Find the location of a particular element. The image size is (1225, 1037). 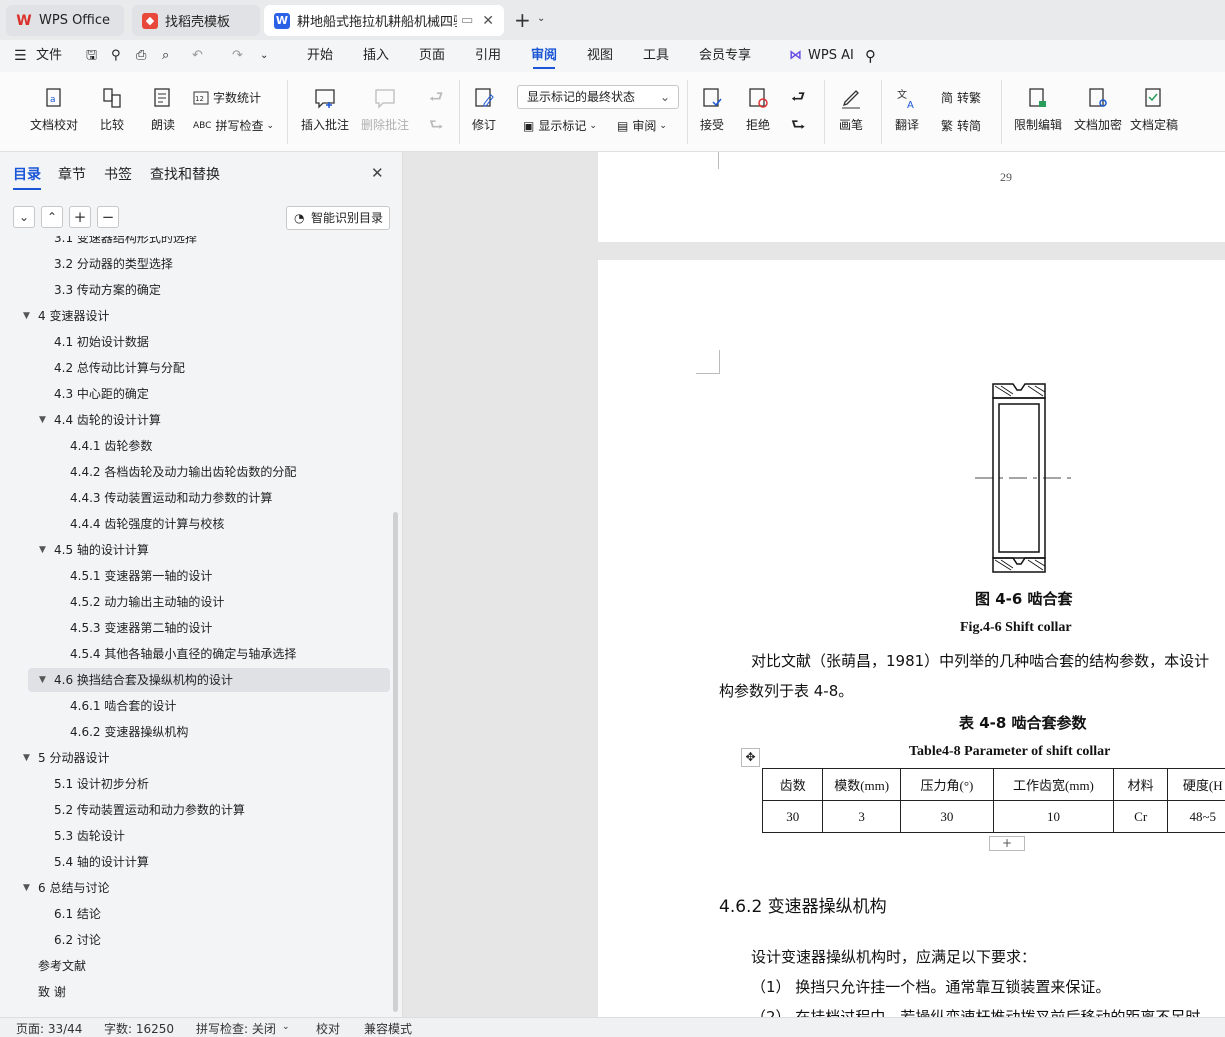

toc-item: ▼ 6 总结与讨论 is located at coordinates (195, 888).